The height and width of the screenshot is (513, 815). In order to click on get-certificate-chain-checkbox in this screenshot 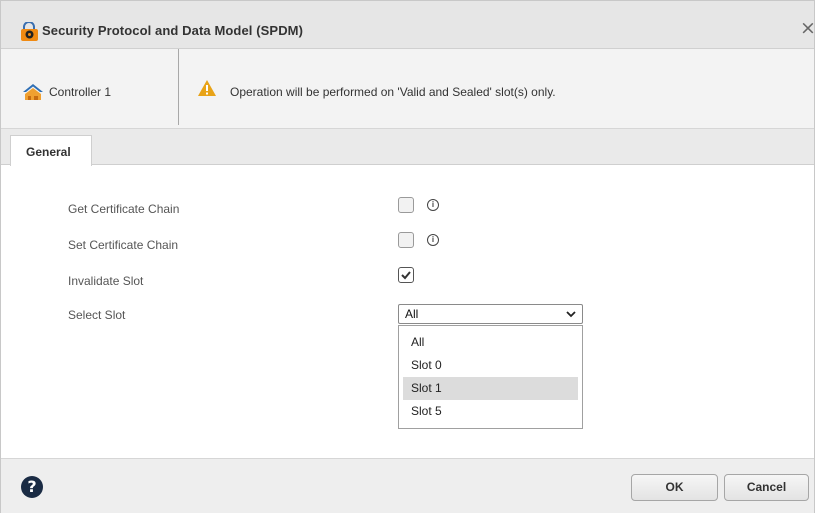, I will do `click(406, 205)`.